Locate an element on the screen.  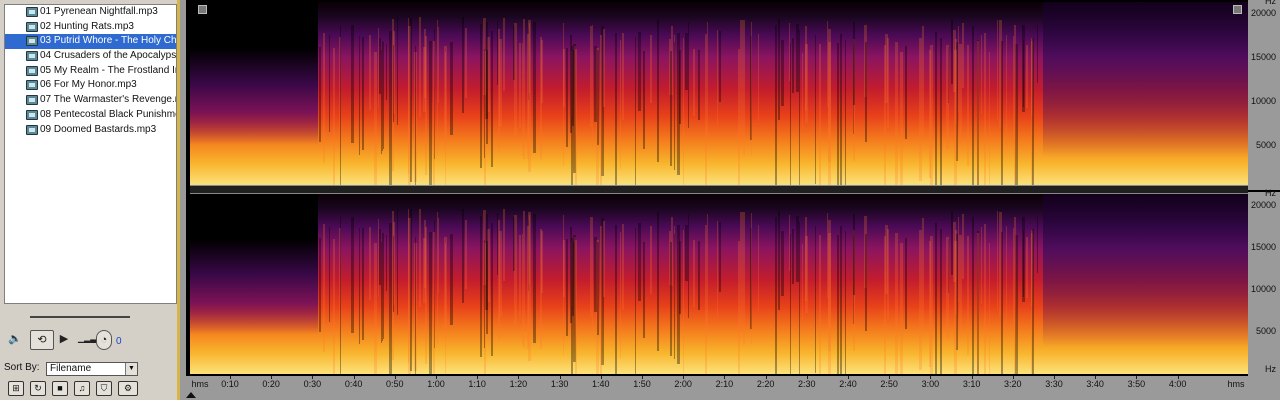
file-list-item: 07 The Warmaster's Revenge.mp3 is located at coordinates (90, 100).